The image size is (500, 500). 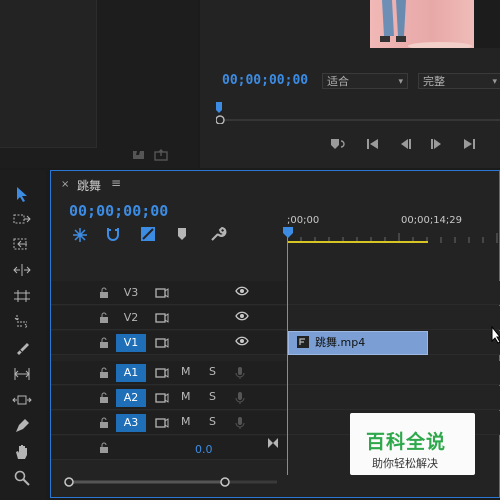 What do you see at coordinates (437, 144) in the screenshot?
I see `play-forward-icon` at bounding box center [437, 144].